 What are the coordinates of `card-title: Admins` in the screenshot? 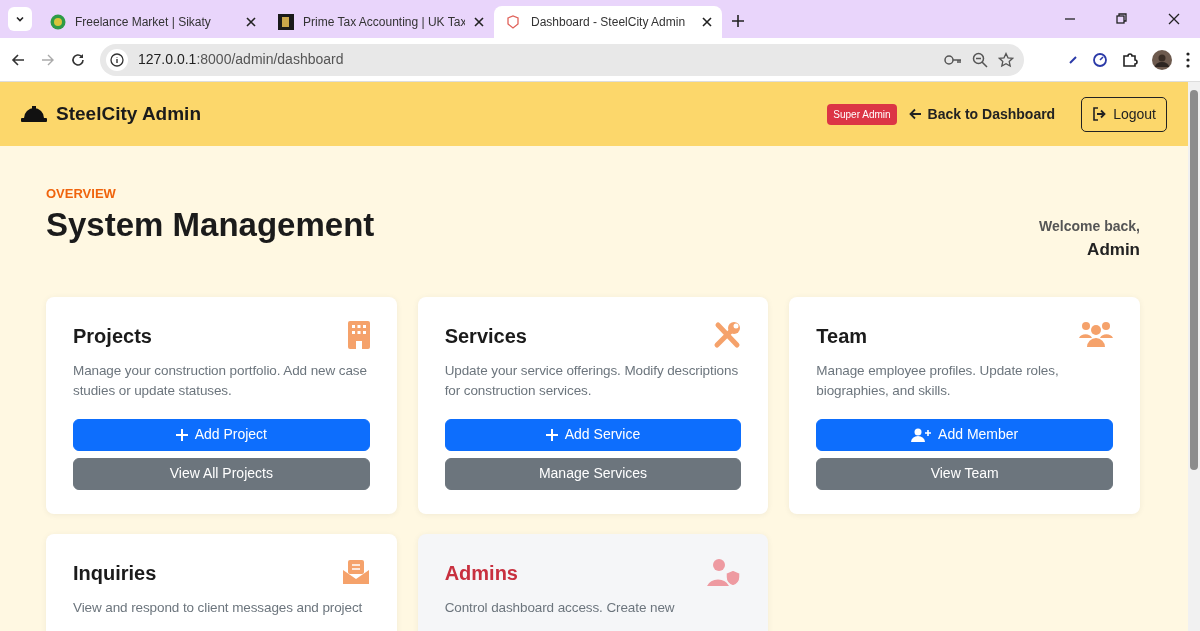 It's located at (481, 573).